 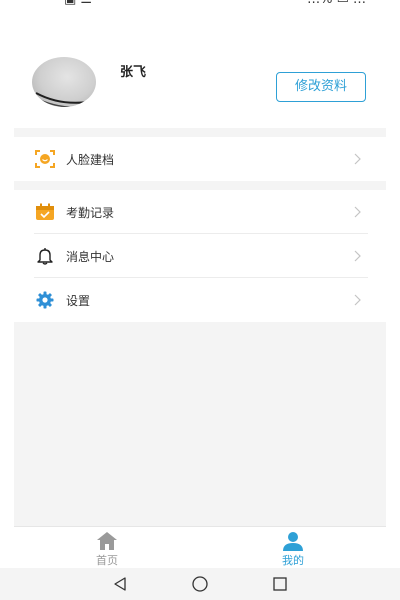 I want to click on face-scan-icon, so click(x=45, y=159).